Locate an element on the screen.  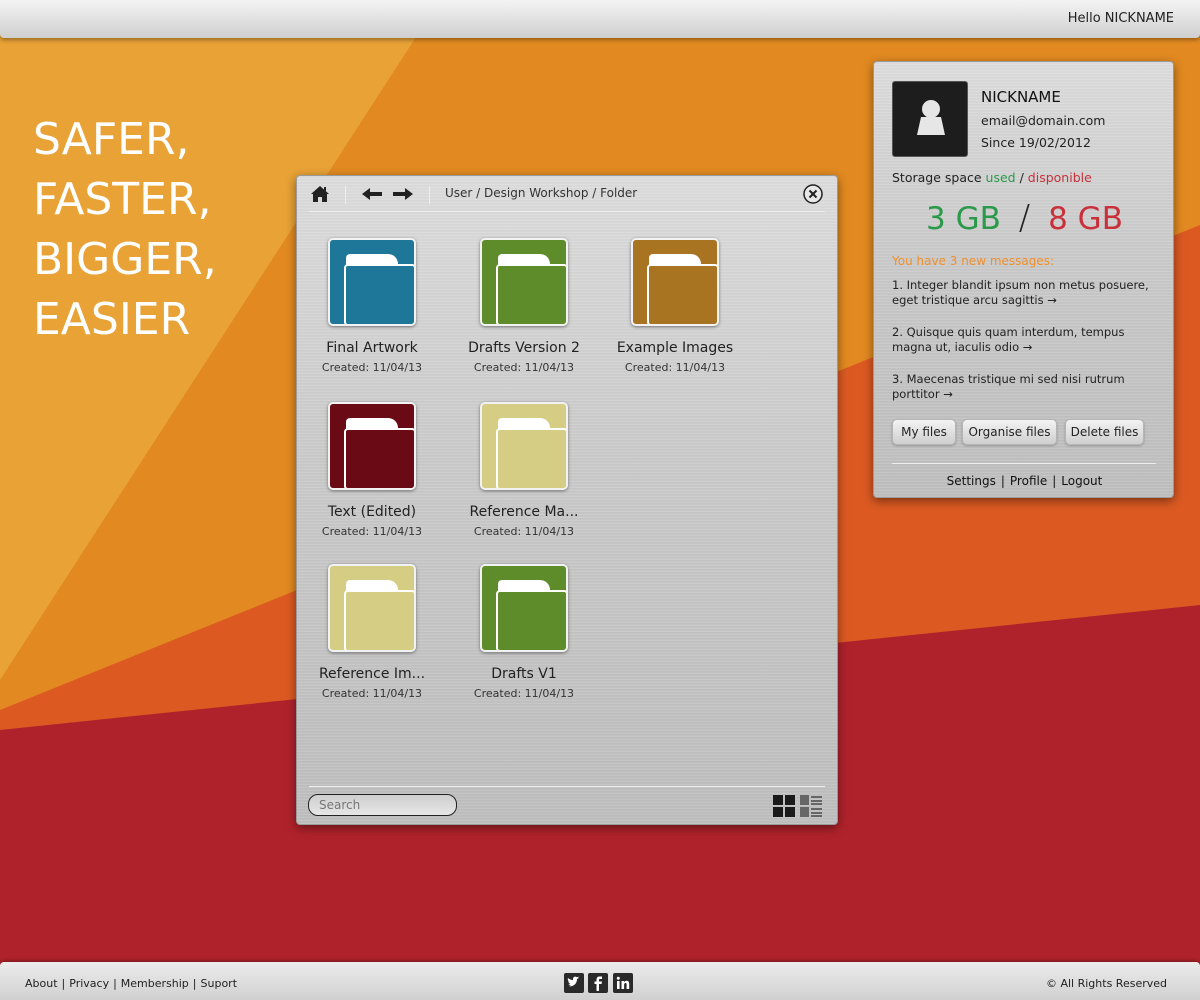
membership-link: Membership is located at coordinates (155, 983).